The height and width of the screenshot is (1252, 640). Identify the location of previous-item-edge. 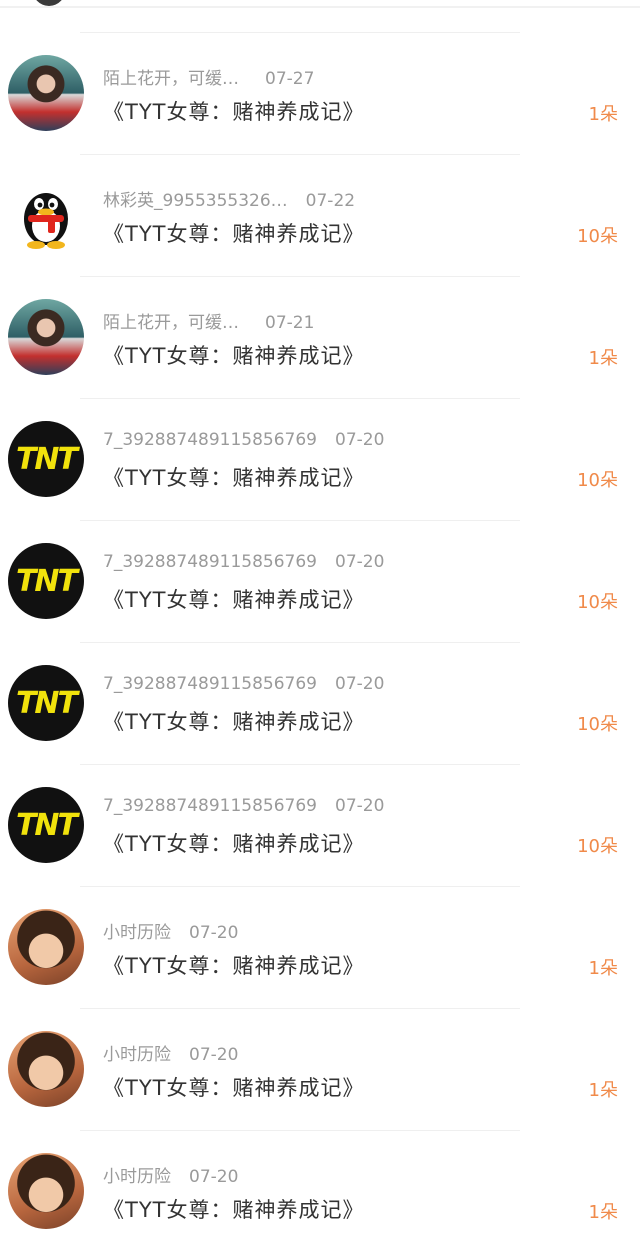
(320, 4).